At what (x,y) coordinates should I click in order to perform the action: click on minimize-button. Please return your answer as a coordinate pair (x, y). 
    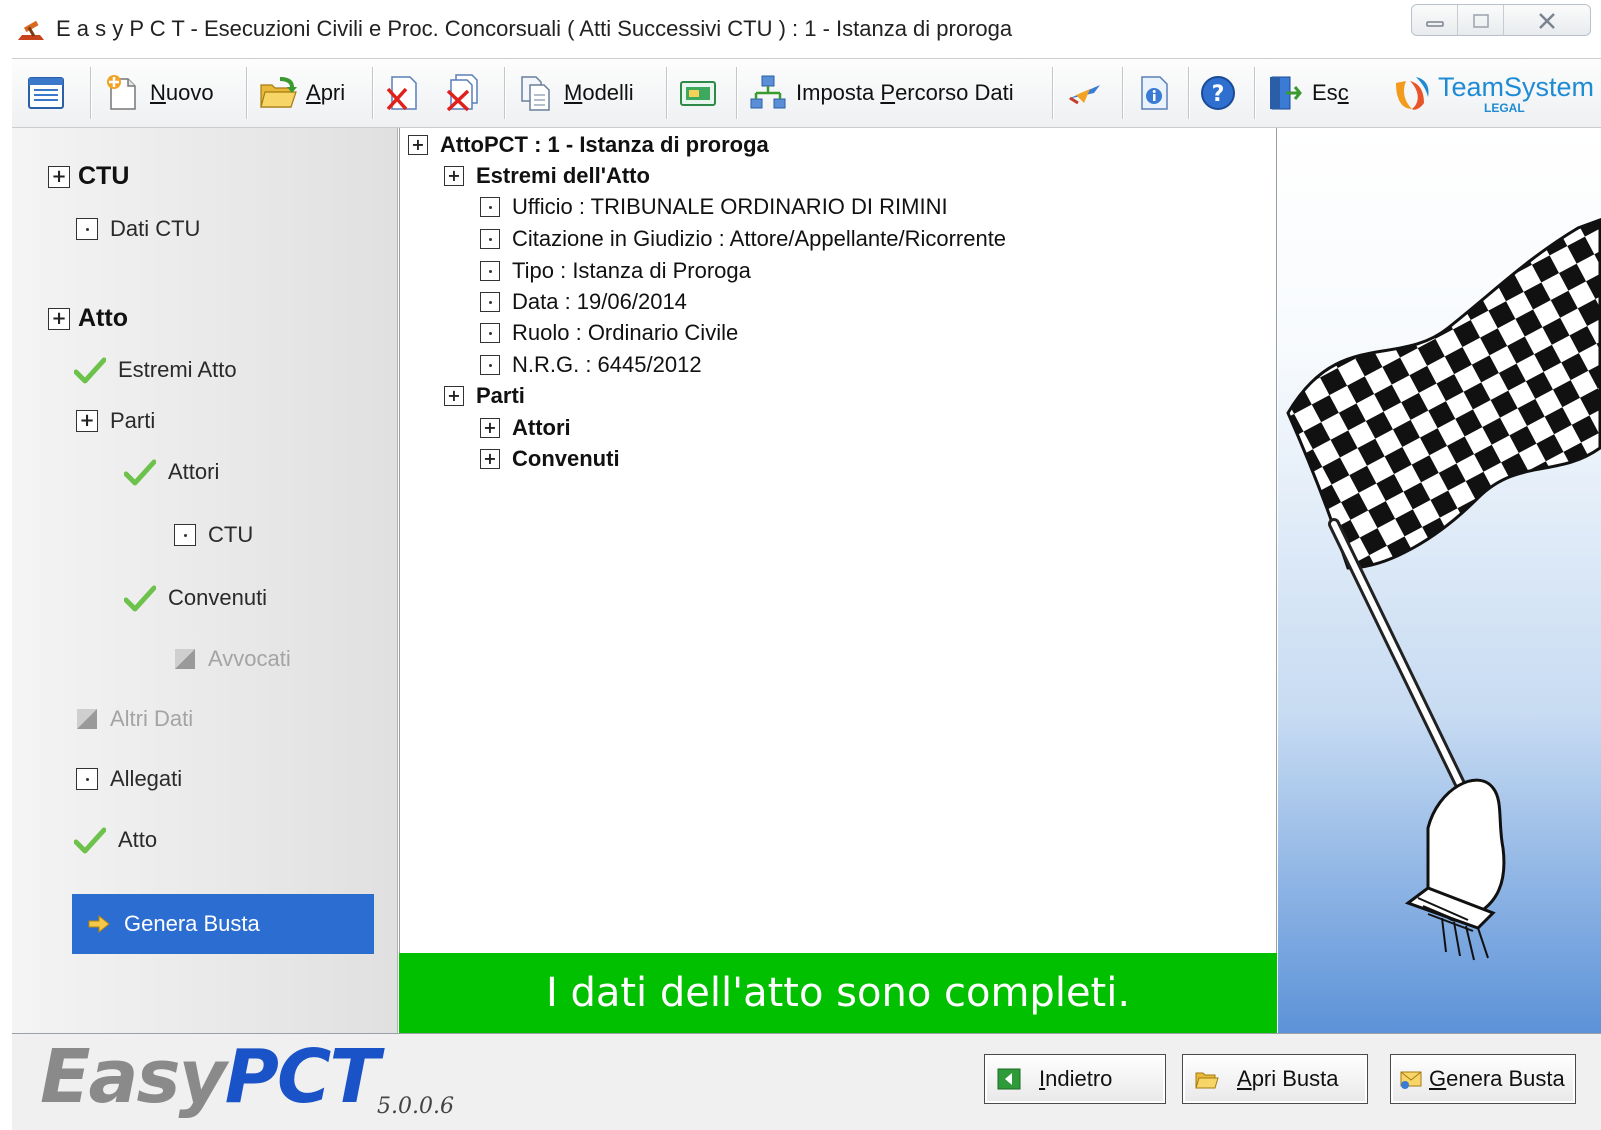
    Looking at the image, I should click on (1435, 20).